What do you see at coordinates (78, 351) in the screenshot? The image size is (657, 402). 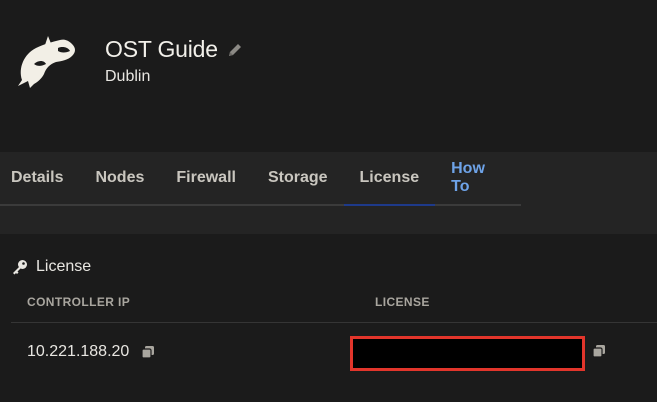 I see `controller-ip-value: 10.221.188.20` at bounding box center [78, 351].